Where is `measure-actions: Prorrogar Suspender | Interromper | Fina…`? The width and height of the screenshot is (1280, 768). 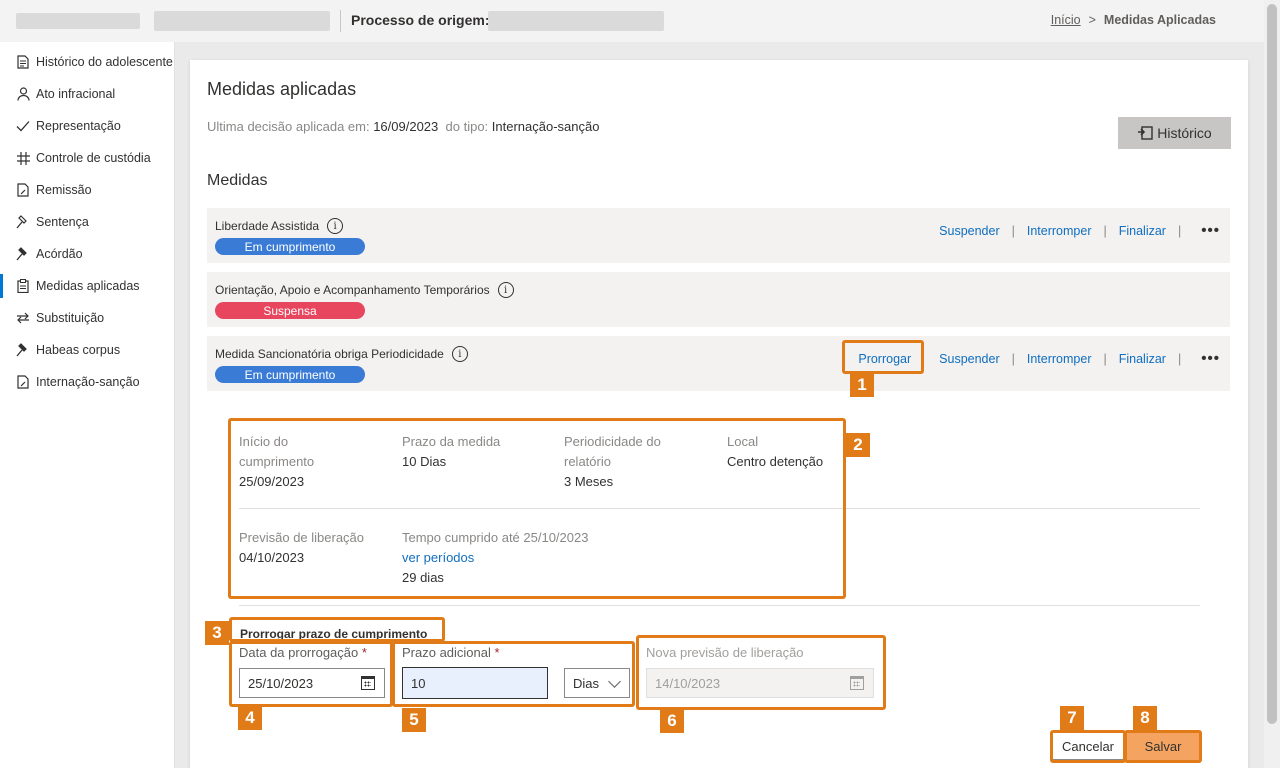 measure-actions: Prorrogar Suspender | Interromper | Fina… is located at coordinates (1039, 358).